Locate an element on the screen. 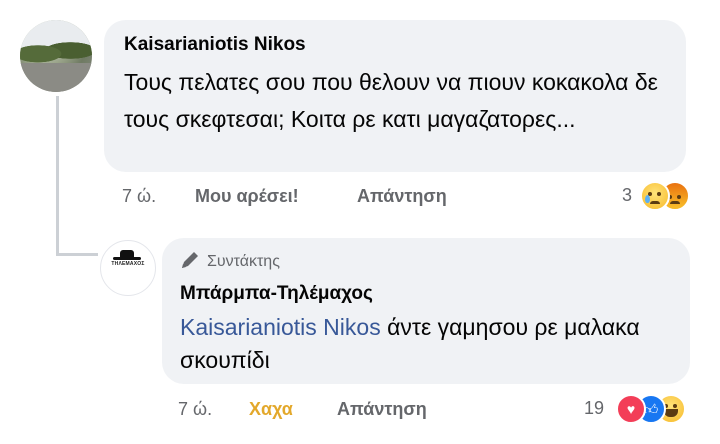 This screenshot has height=444, width=720. mention-link: Kaisarianiotis Nikos is located at coordinates (280, 327).